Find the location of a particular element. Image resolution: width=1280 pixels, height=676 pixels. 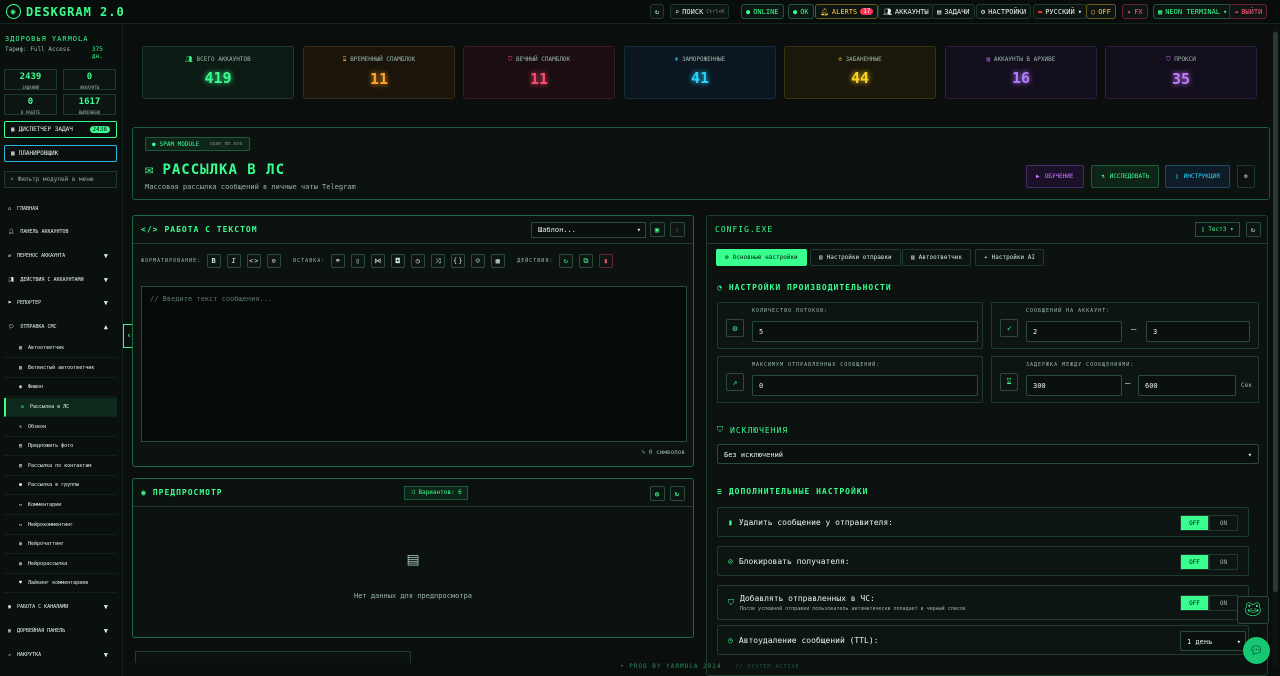

link-button: ⚭ is located at coordinates (338, 261).